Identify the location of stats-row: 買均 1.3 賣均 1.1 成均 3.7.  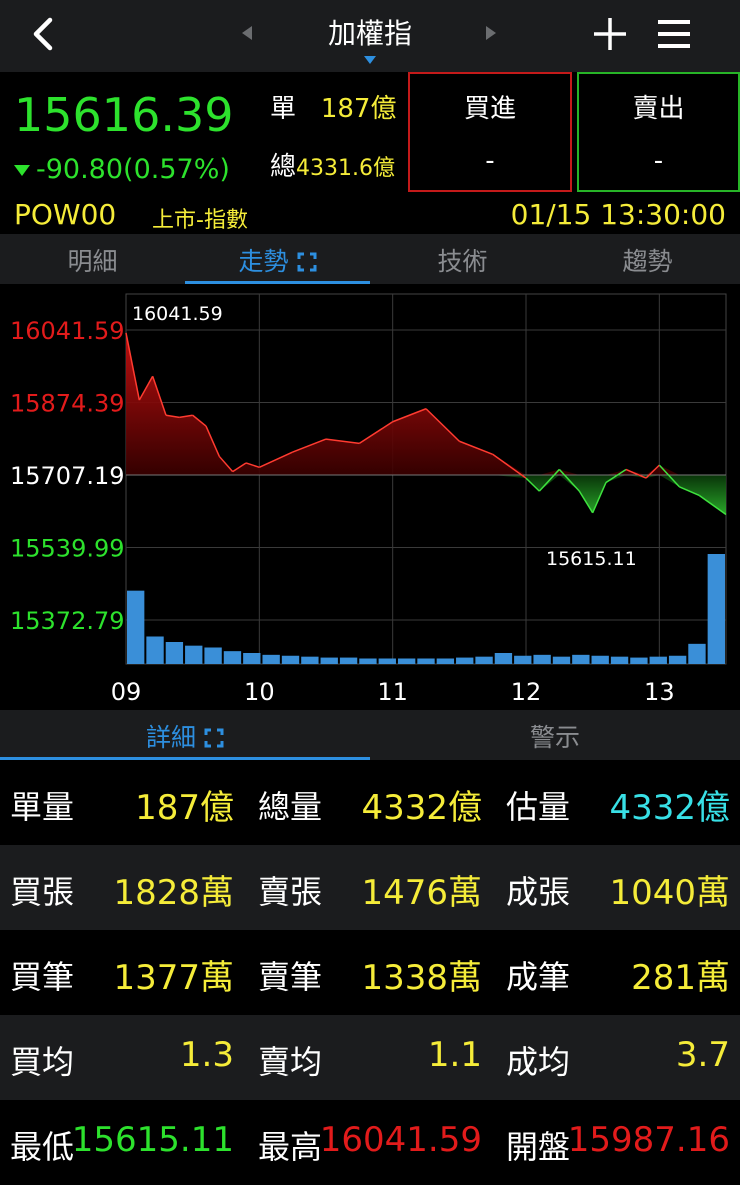
(370, 1057).